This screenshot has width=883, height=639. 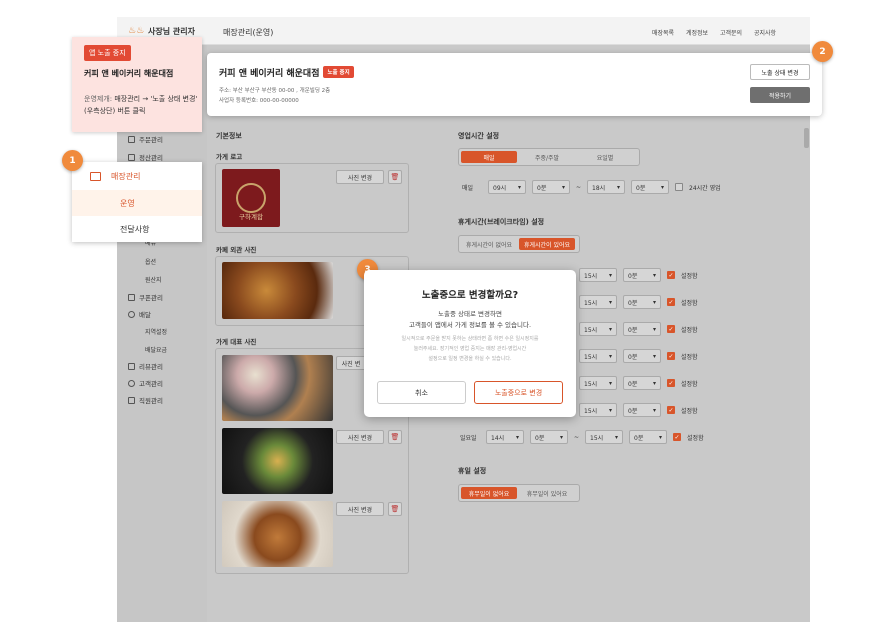 I want to click on nav-notice: 공지사항, so click(x=765, y=32).